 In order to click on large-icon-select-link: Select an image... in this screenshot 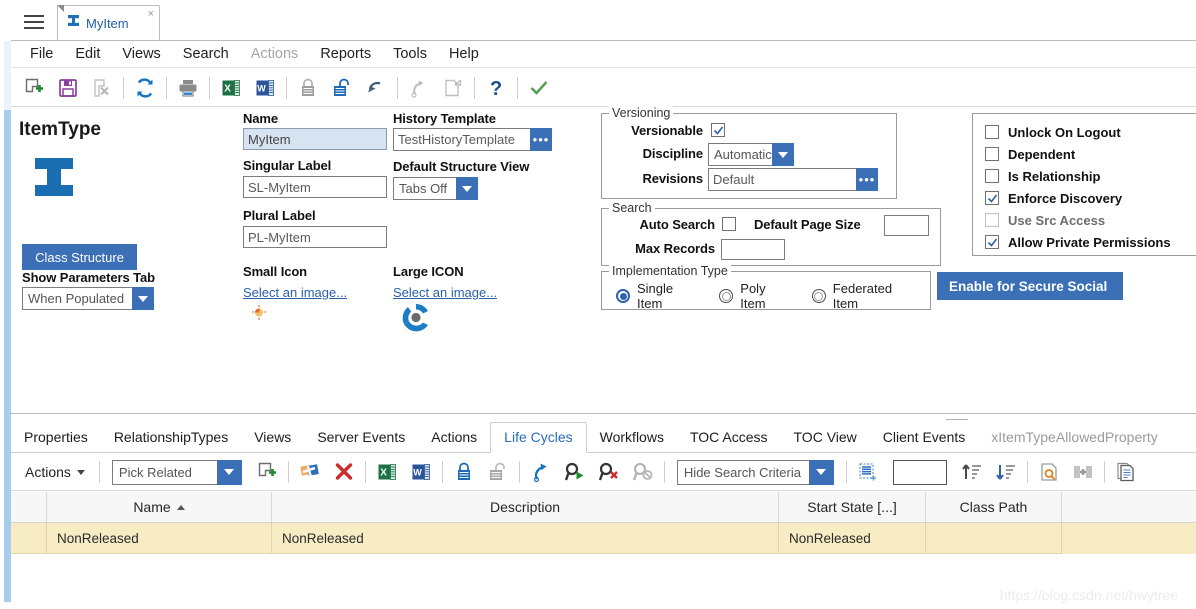, I will do `click(445, 292)`.